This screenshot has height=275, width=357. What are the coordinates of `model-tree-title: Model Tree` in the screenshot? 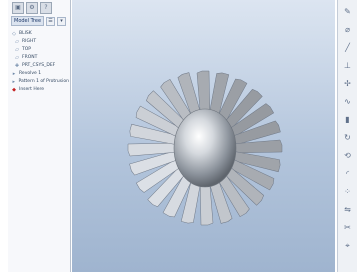 It's located at (28, 21).